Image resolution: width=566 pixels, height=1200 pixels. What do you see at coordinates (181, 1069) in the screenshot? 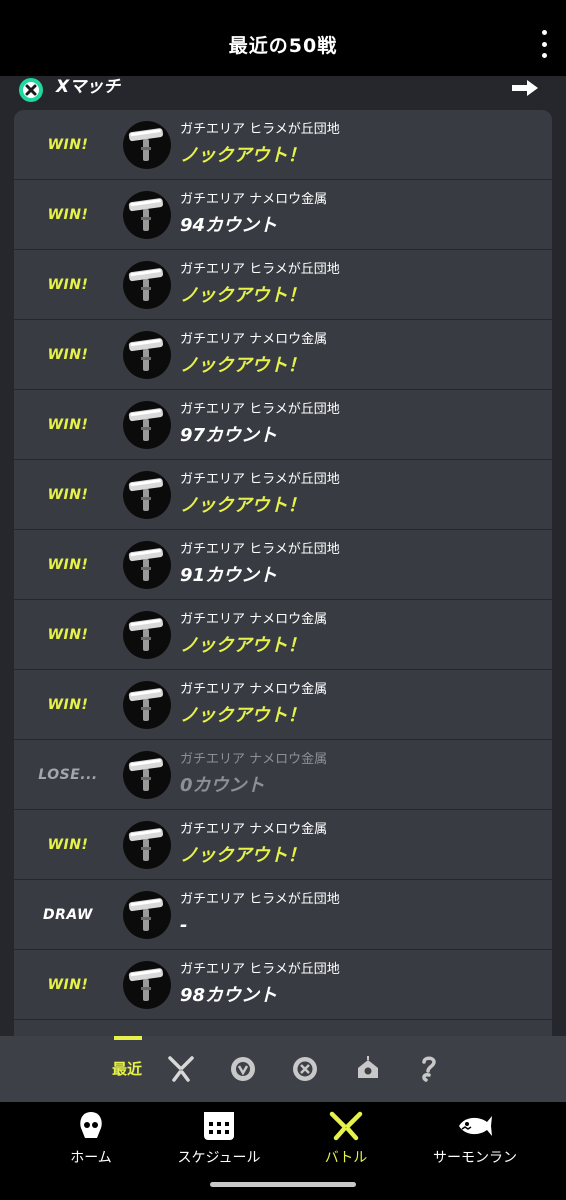
I see `regular-battle-icon` at bounding box center [181, 1069].